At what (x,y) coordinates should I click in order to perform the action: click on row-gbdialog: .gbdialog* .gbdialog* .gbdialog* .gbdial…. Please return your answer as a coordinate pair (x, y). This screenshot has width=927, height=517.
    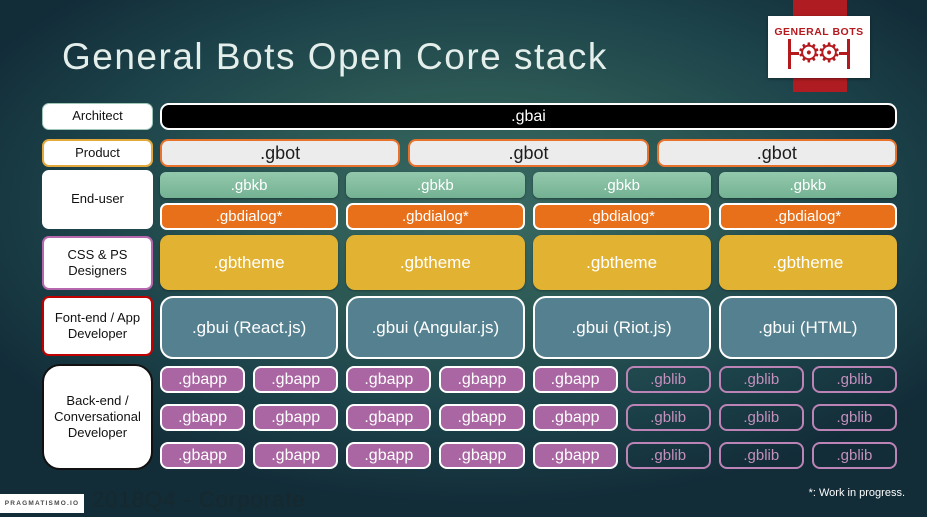
    Looking at the image, I should click on (528, 216).